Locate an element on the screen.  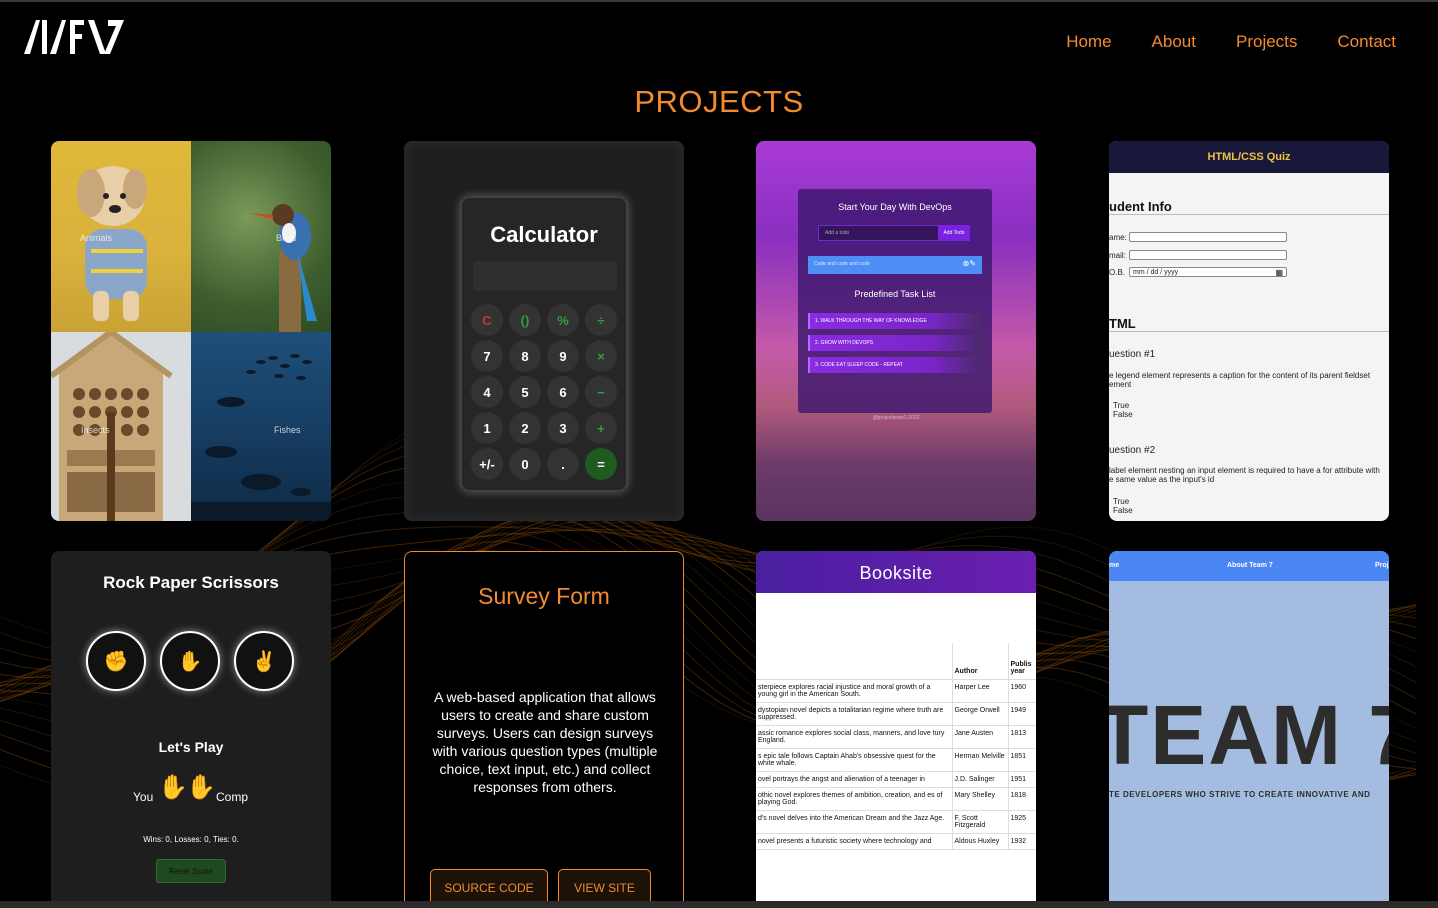
calculator-key: 6 is located at coordinates (563, 392).